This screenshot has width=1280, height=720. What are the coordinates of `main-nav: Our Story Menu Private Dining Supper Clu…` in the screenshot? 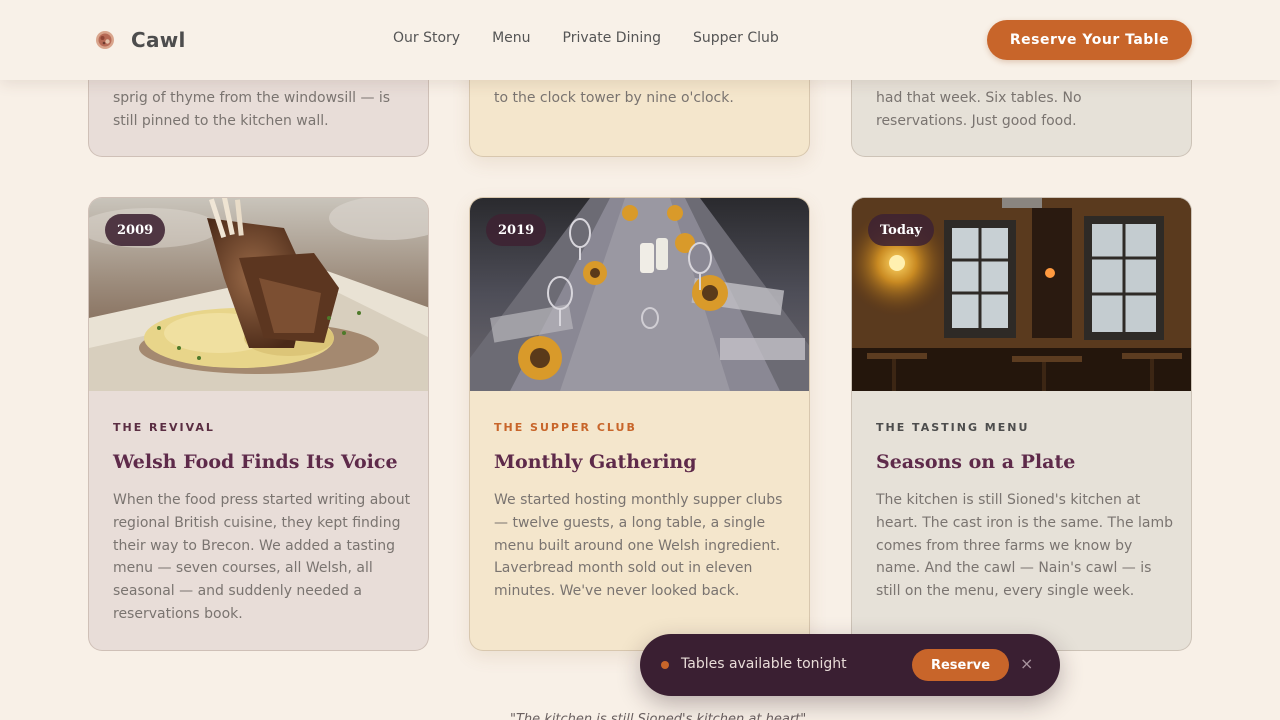 It's located at (586, 38).